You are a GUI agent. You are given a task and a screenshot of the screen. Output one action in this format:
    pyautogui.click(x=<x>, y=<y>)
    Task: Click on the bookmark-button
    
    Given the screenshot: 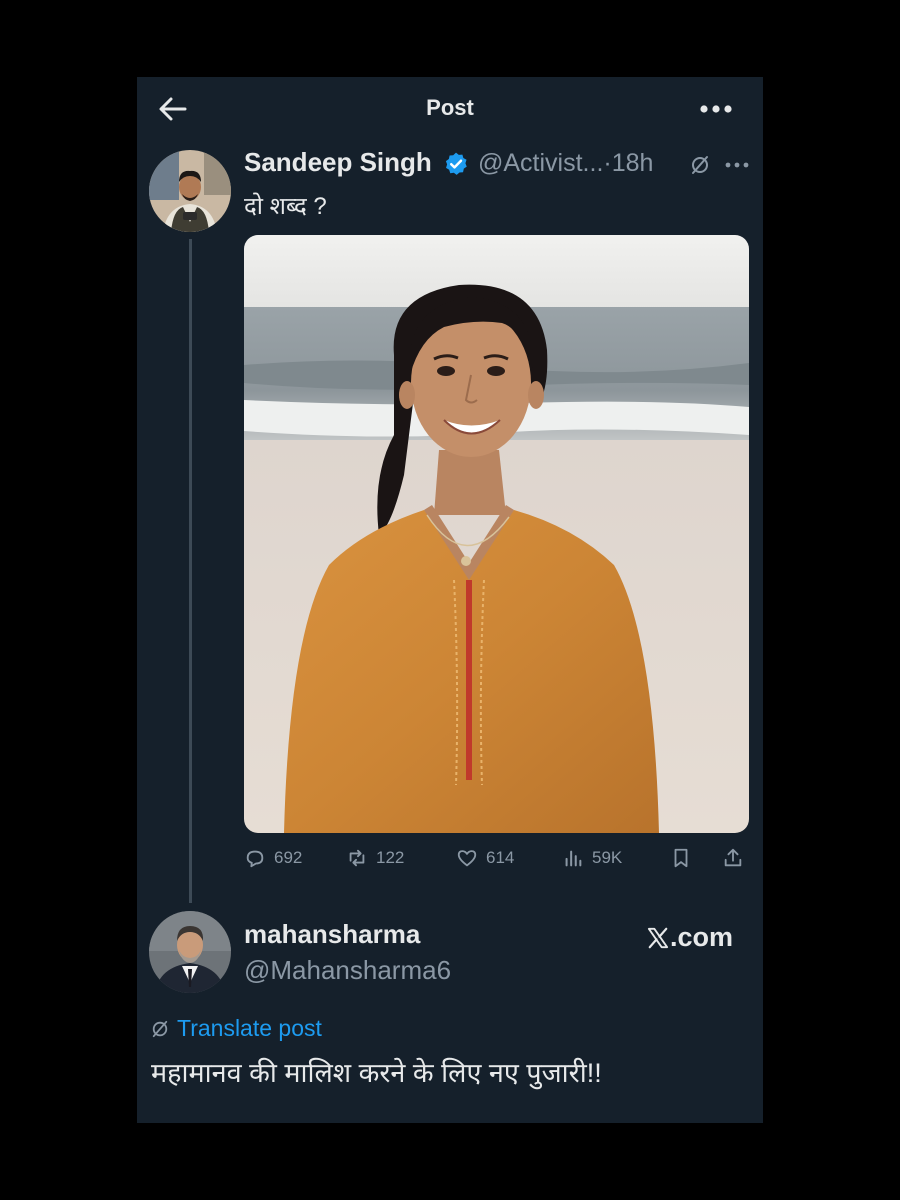 What is the action you would take?
    pyautogui.click(x=681, y=858)
    